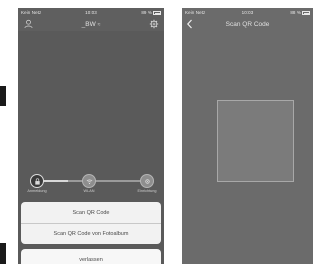  I want to click on qr-scan-frame, so click(255, 141).